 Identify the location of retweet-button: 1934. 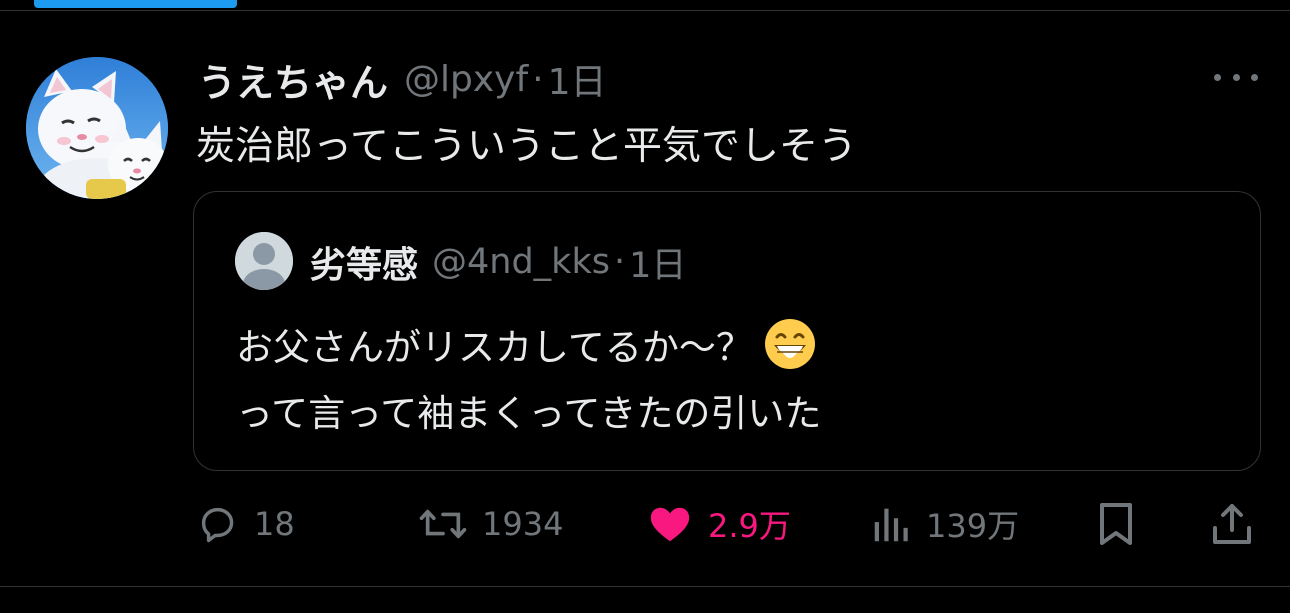
(490, 524).